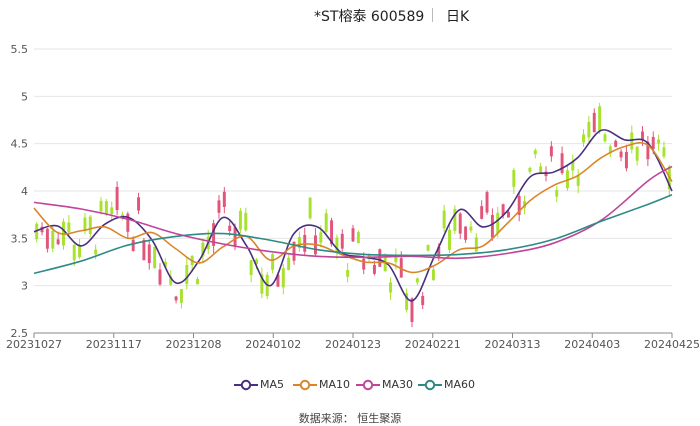  Describe the element at coordinates (20, 49) in the screenshot. I see `y-tick-label: 5.5` at that location.